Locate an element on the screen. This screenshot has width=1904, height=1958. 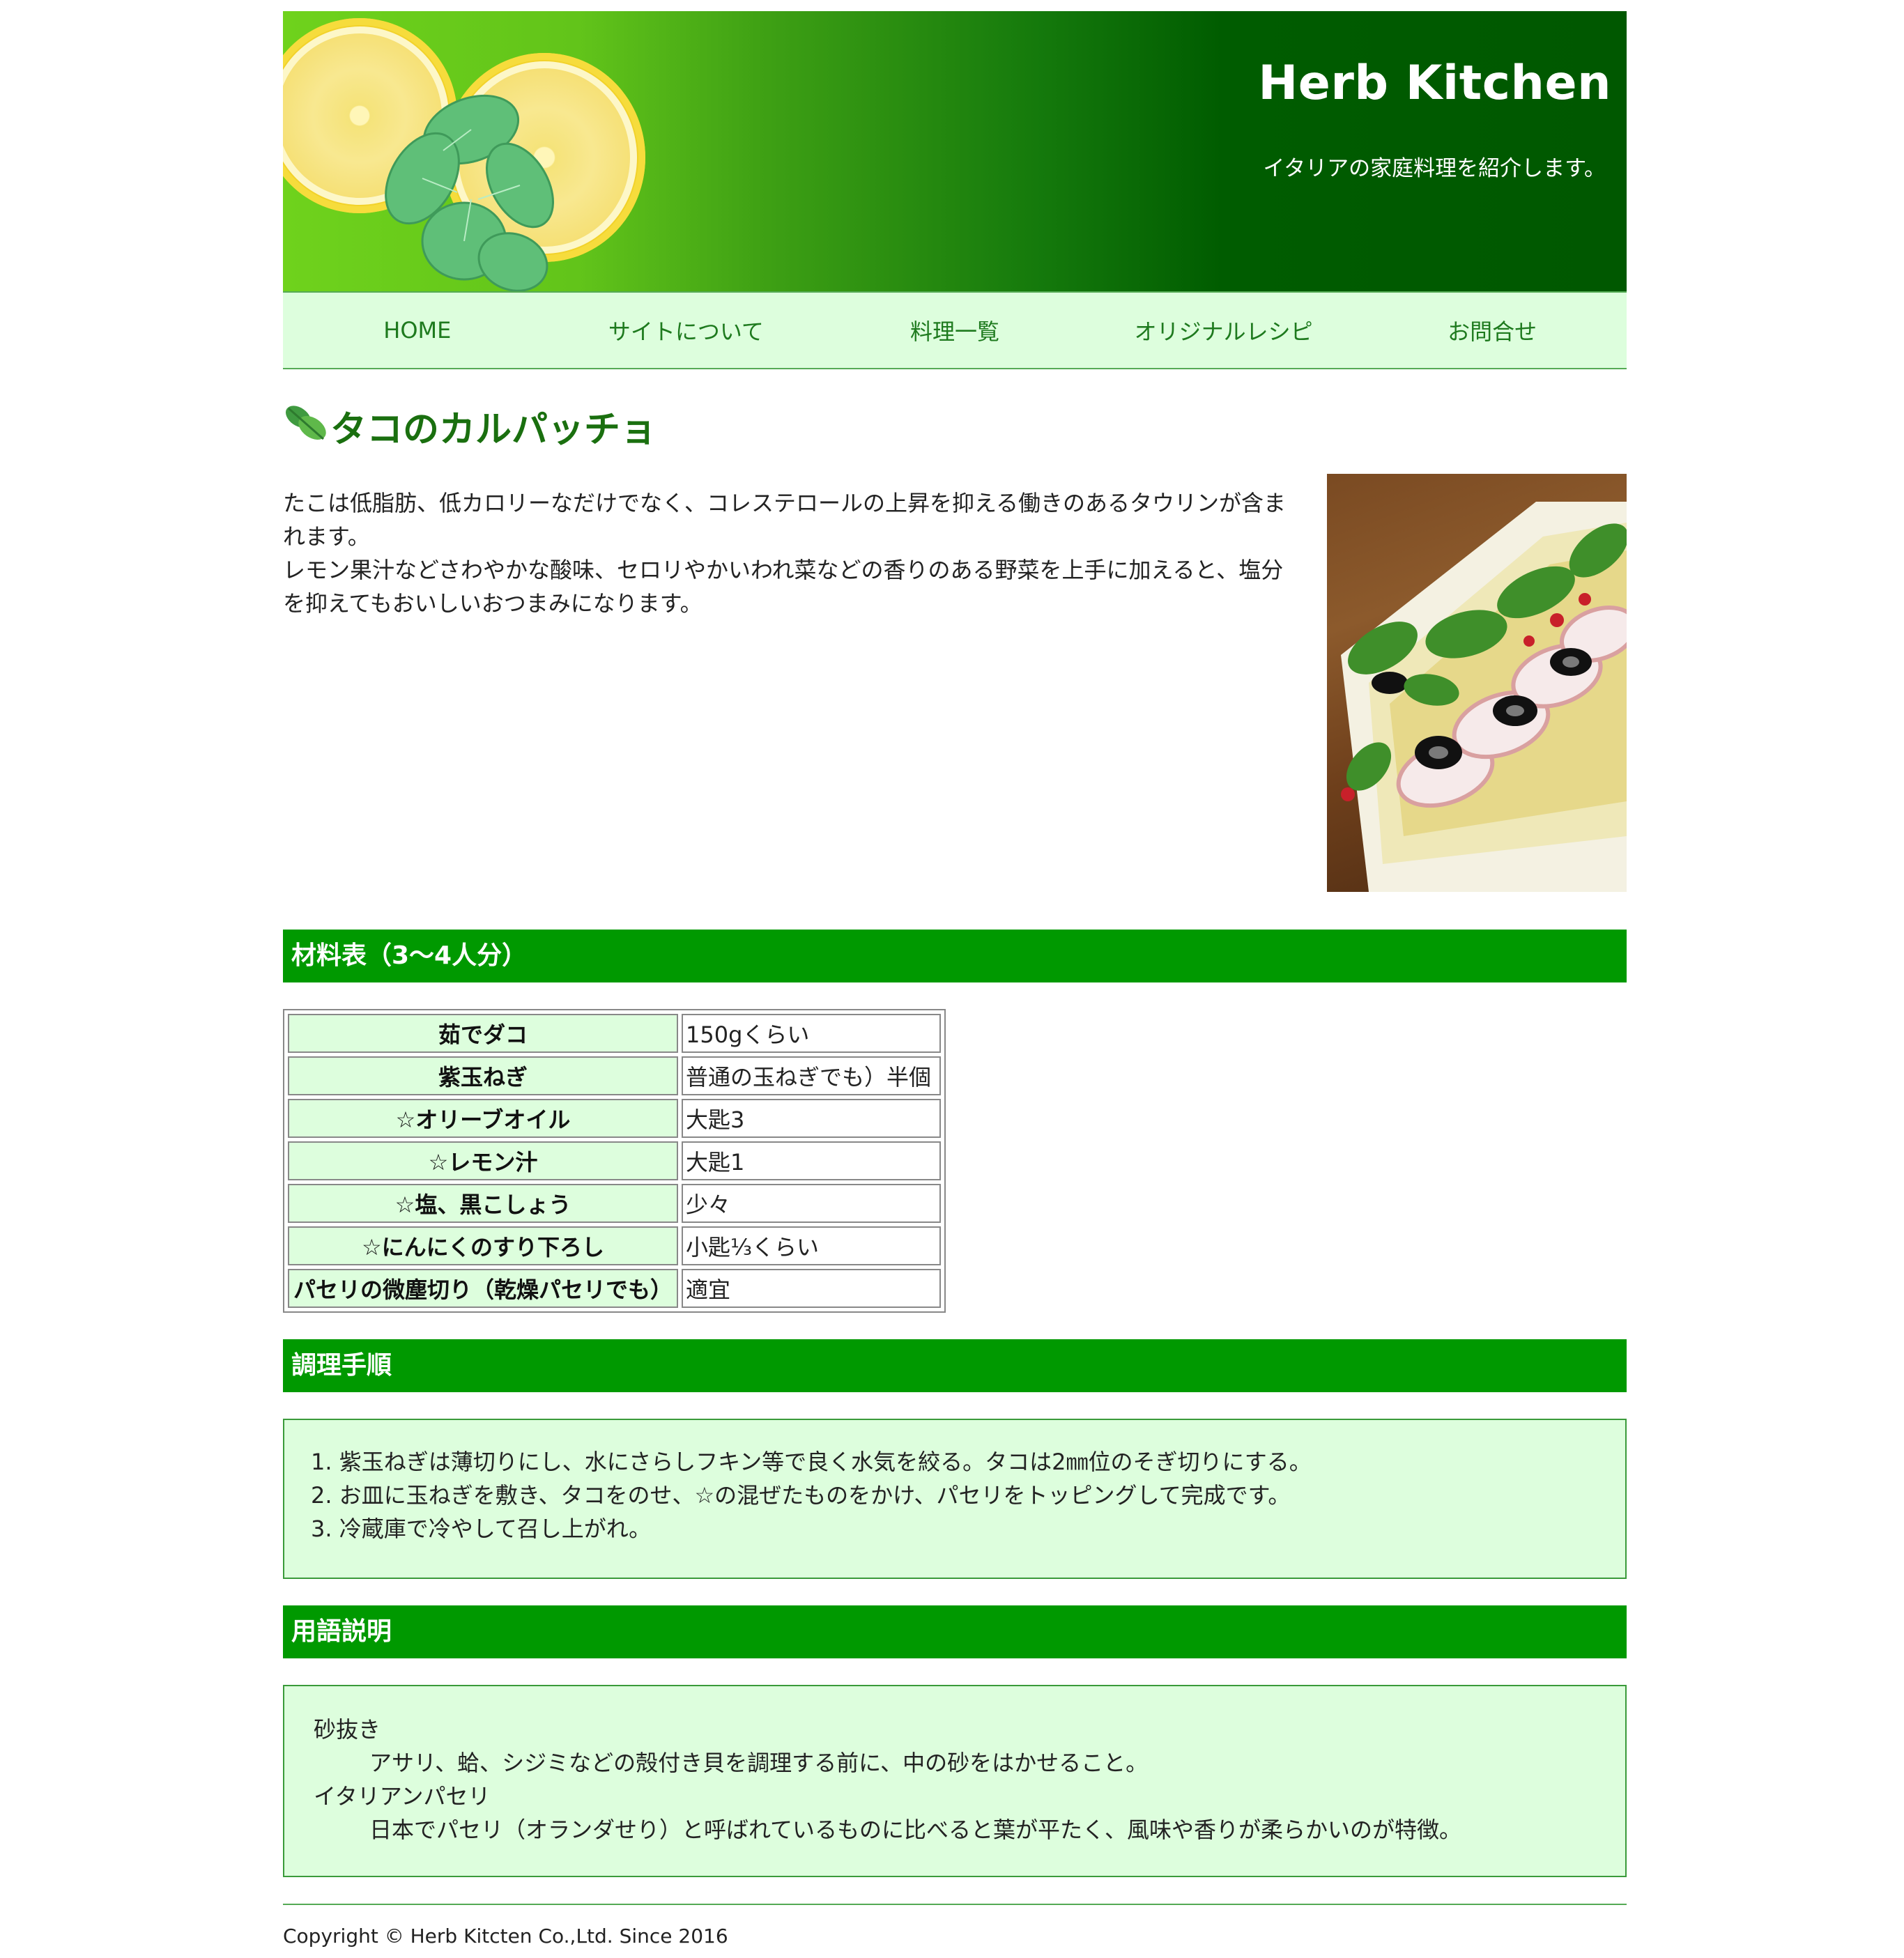
mint-leaves-image is located at coordinates (469, 193).